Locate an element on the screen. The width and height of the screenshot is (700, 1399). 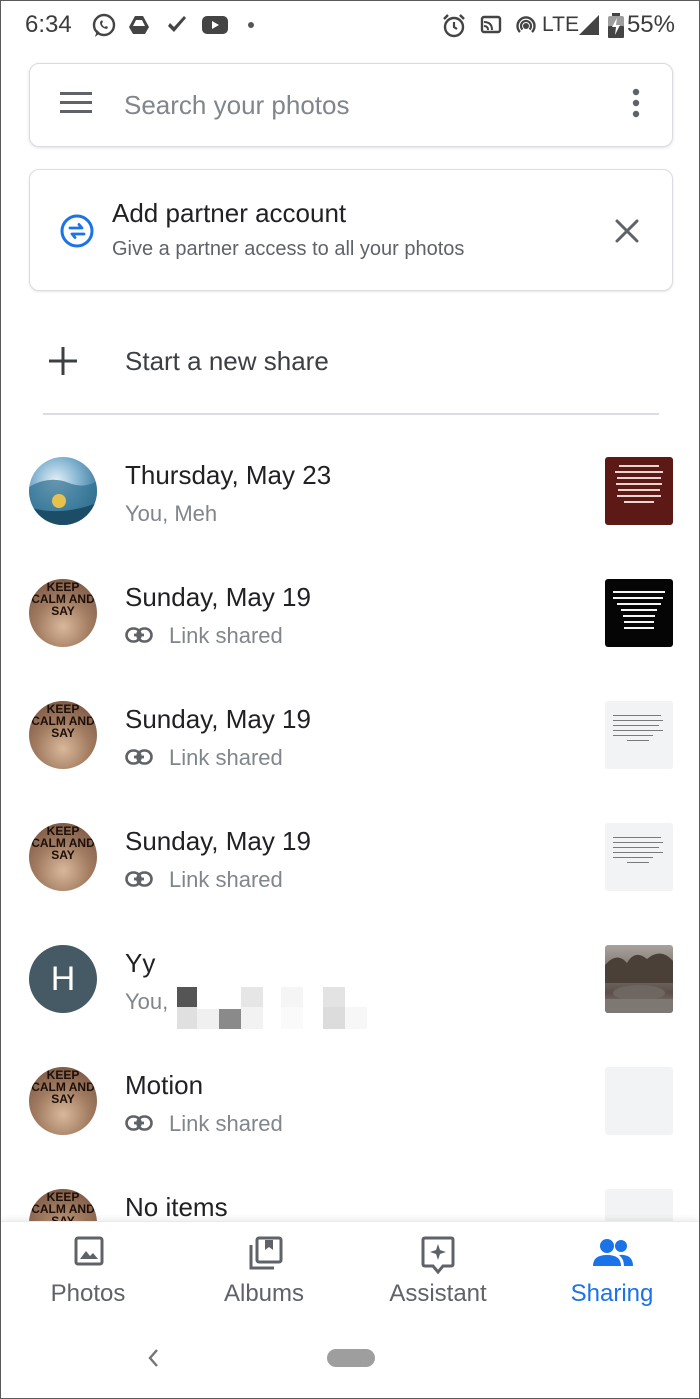
battery-percent: 55% is located at coordinates (650, 24).